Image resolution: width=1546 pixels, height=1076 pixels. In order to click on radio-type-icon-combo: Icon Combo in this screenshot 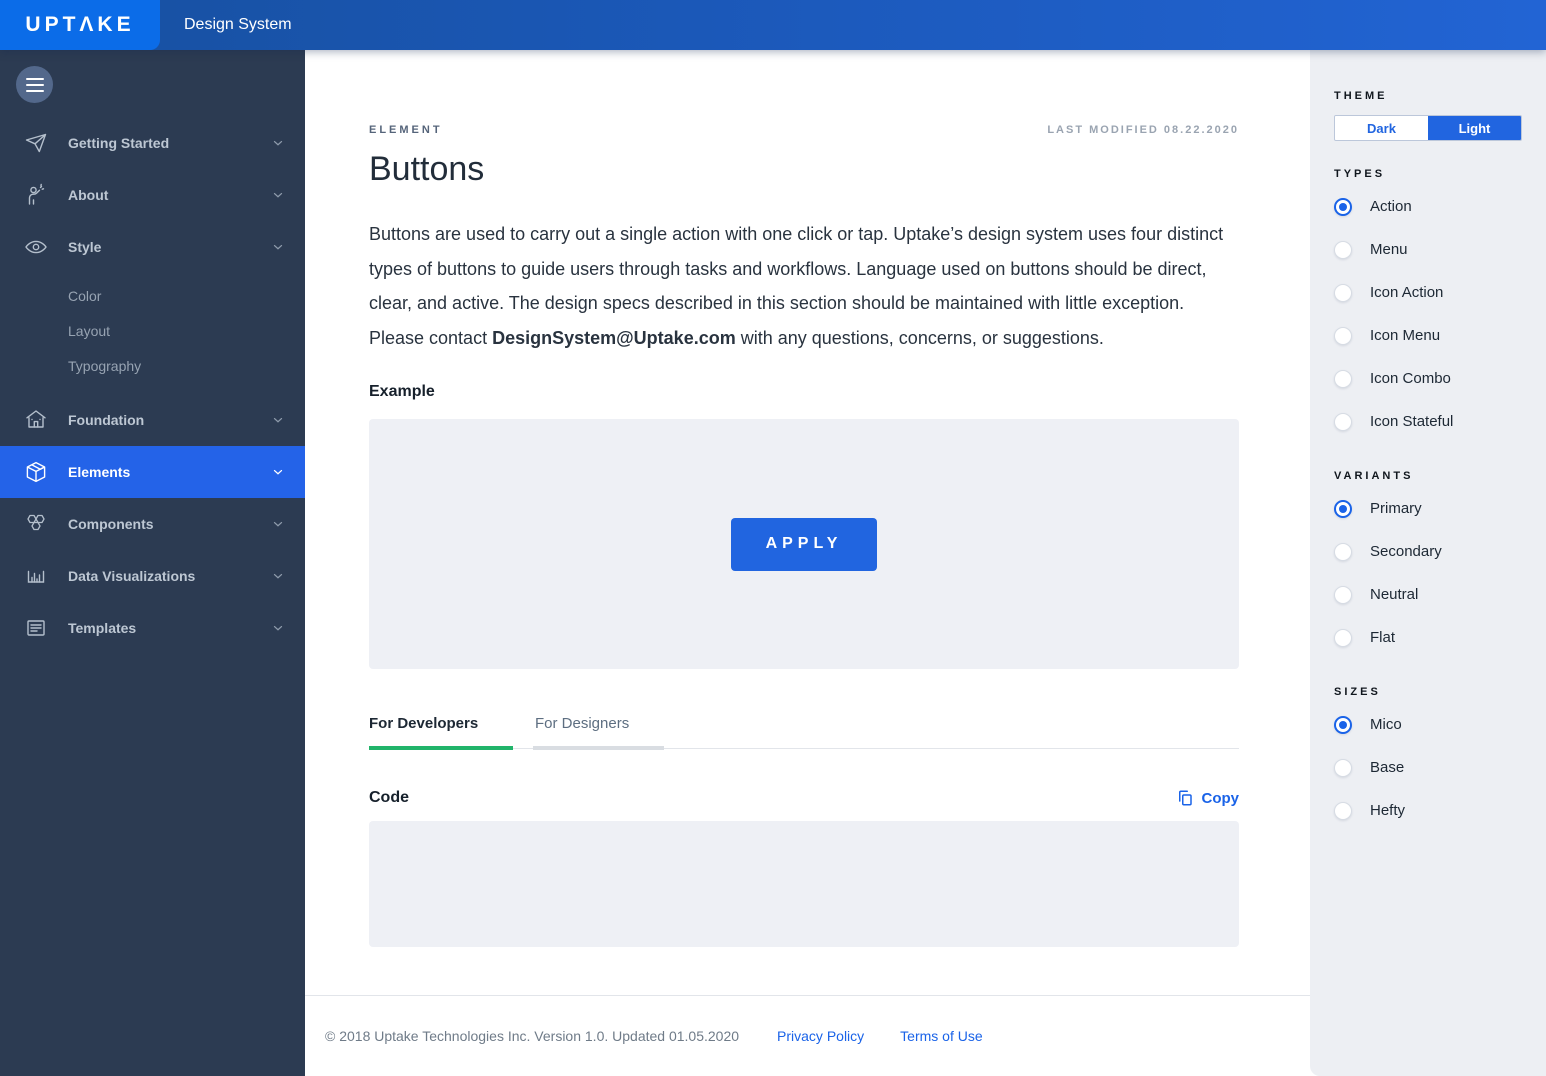, I will do `click(1428, 378)`.